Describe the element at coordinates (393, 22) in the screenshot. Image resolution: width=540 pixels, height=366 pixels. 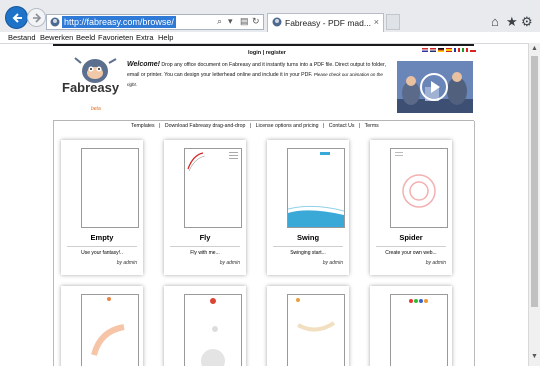
I see `new-tab-button` at that location.